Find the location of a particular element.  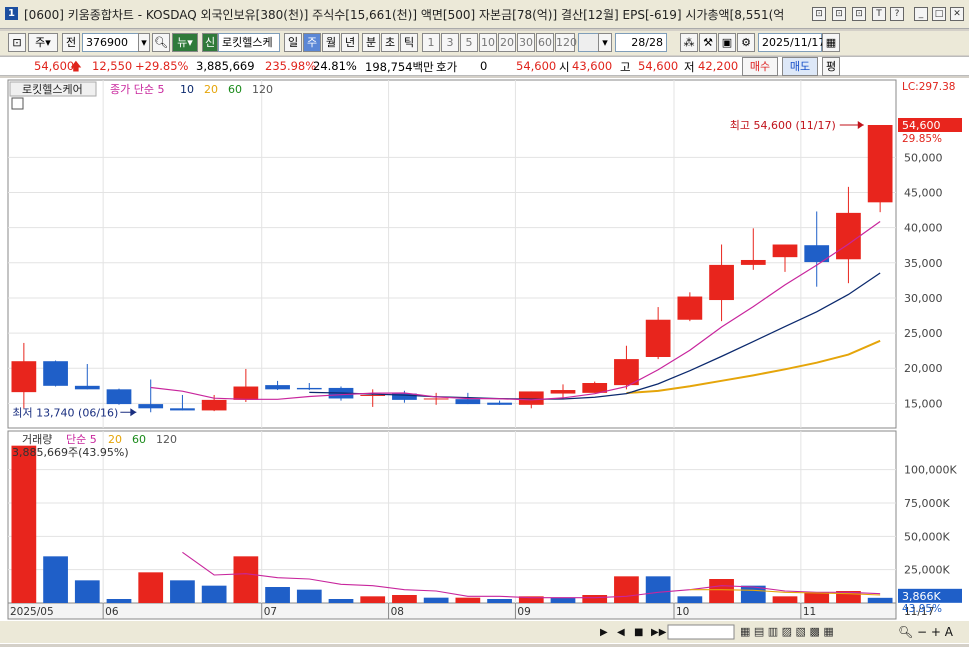

tab-minute: 분 is located at coordinates (371, 42).